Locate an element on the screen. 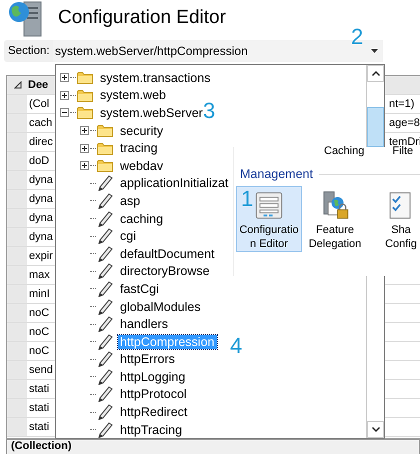 Image resolution: width=420 pixels, height=454 pixels. tree-item: httpErrors is located at coordinates (147, 359).